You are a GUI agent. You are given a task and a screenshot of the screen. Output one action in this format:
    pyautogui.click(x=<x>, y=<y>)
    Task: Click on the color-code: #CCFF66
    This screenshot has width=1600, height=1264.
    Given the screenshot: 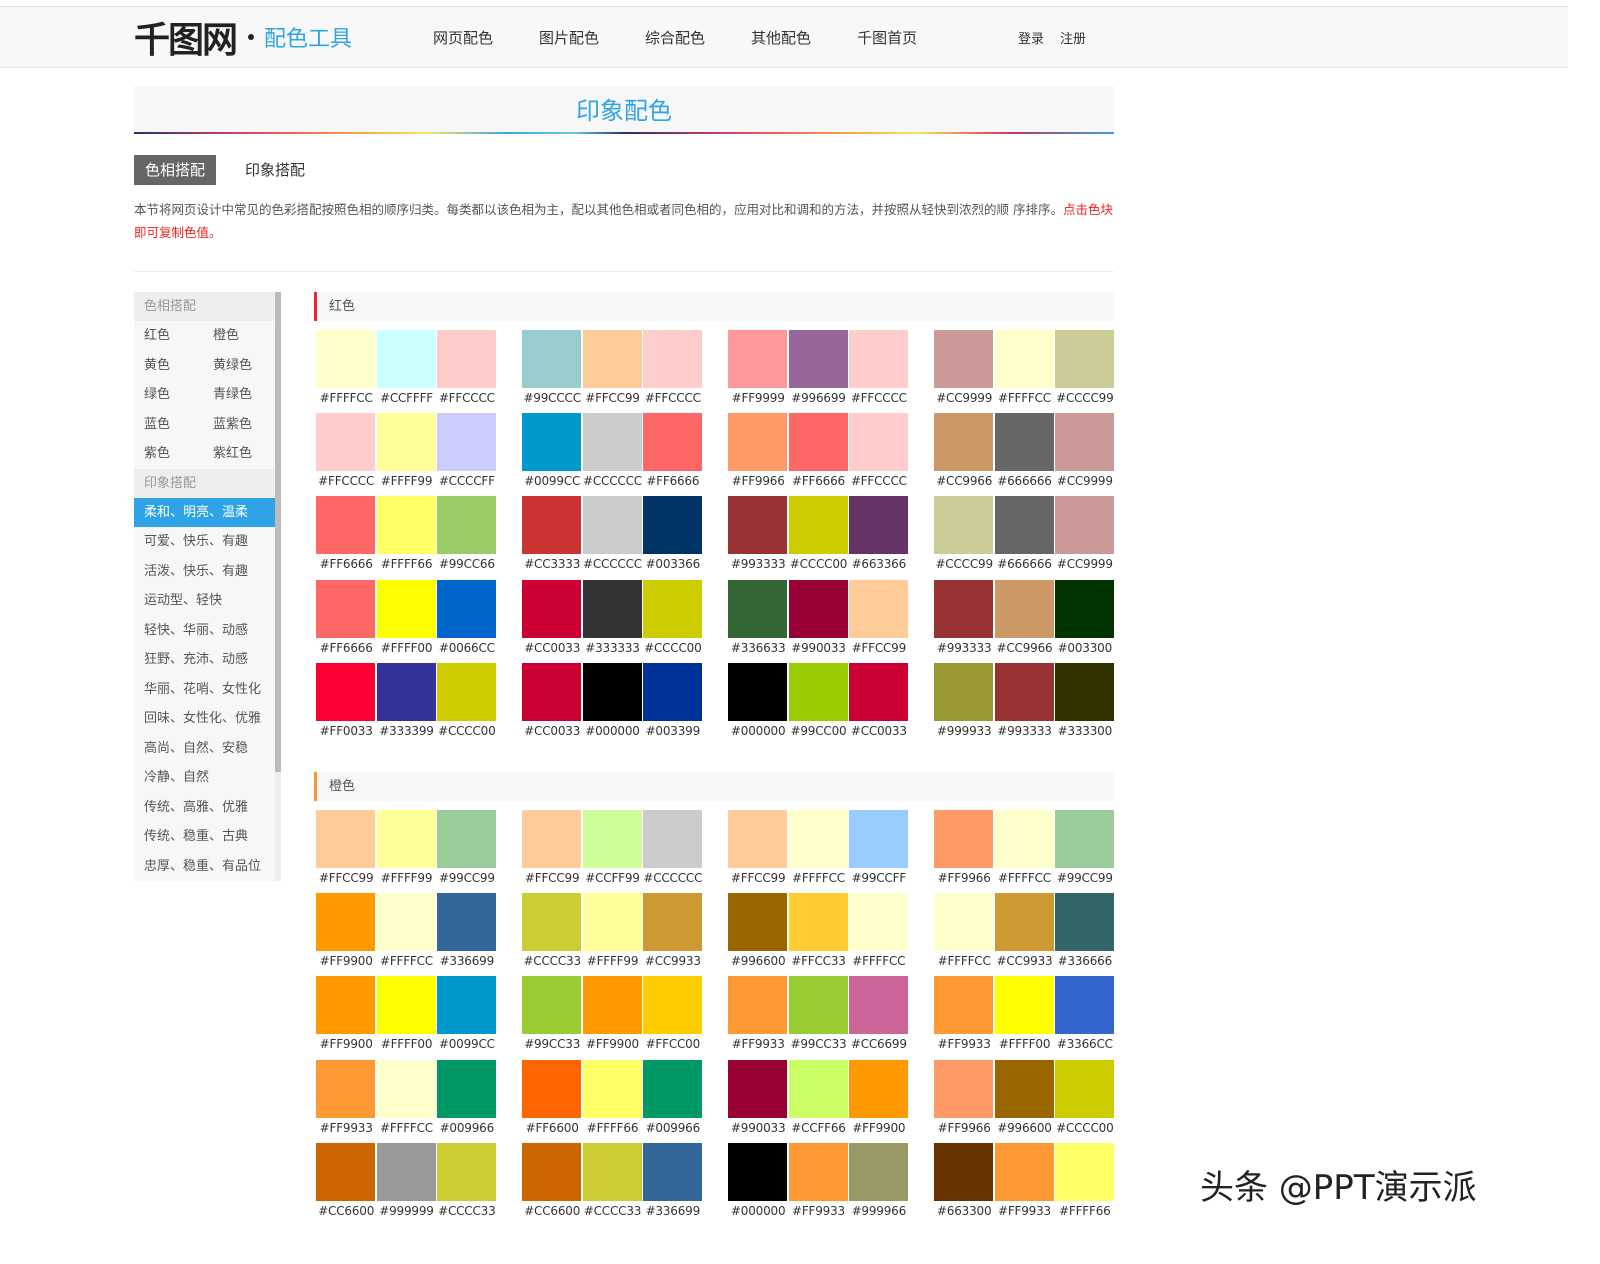 What is the action you would take?
    pyautogui.click(x=818, y=1129)
    